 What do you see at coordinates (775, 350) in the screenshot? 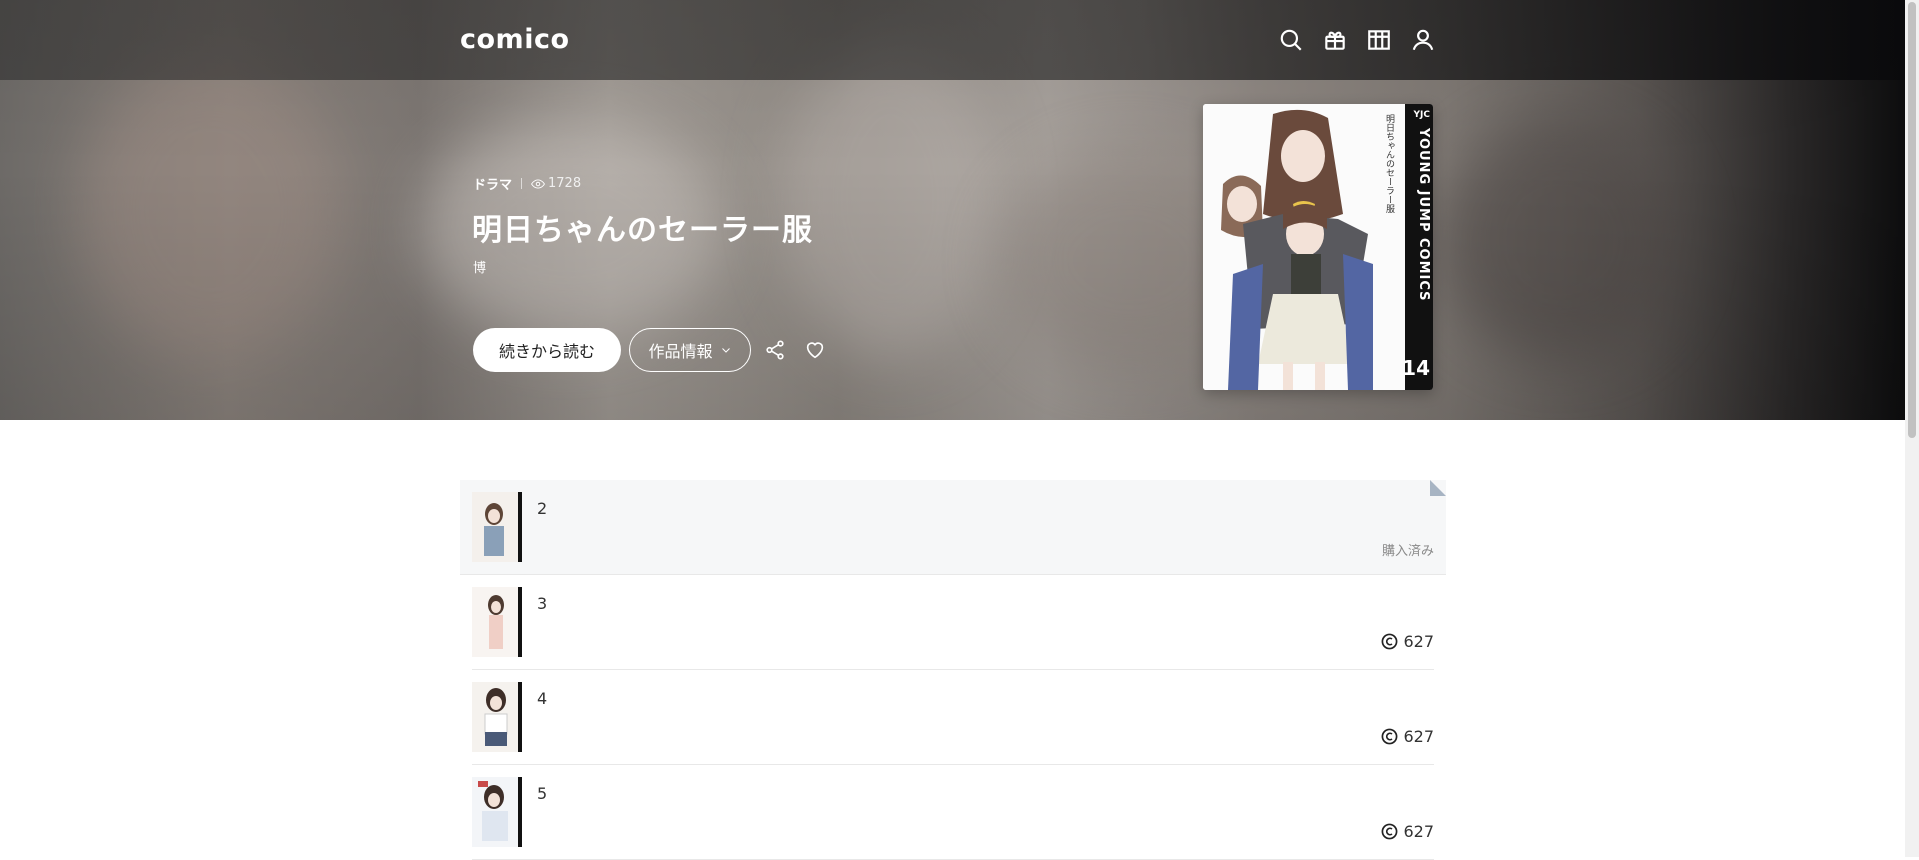
I see `share-icon` at bounding box center [775, 350].